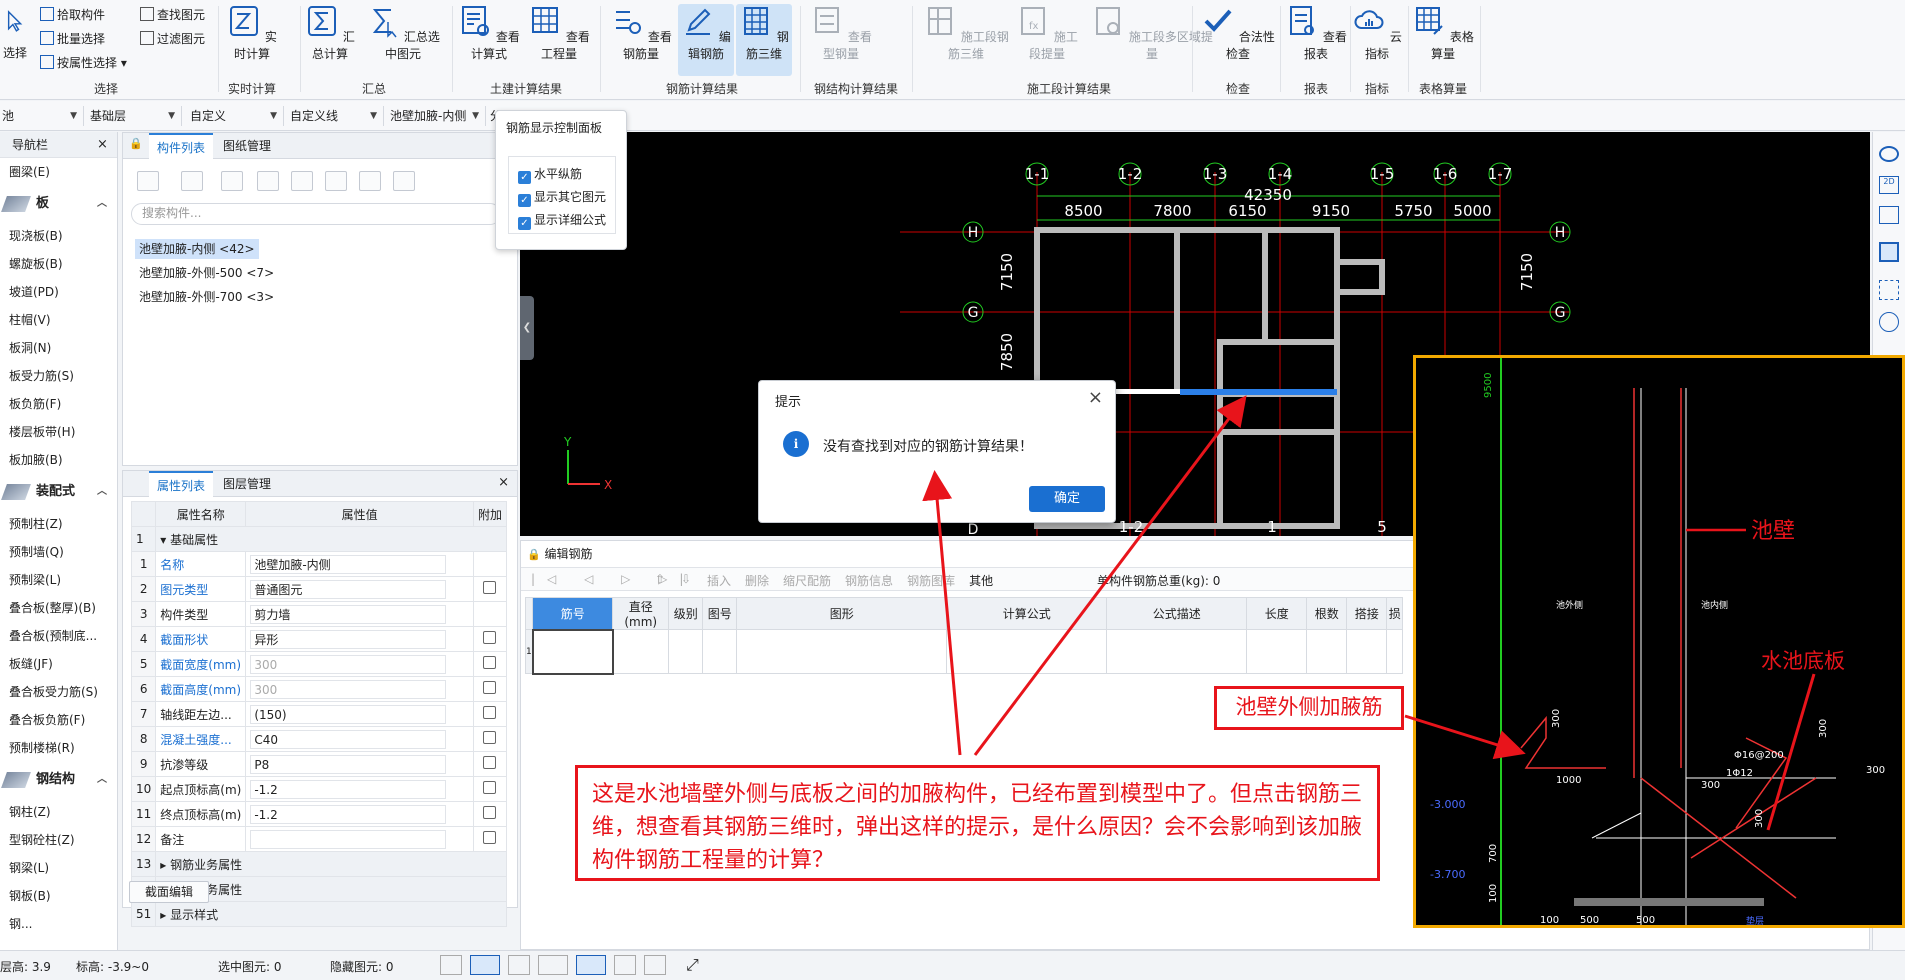 Image resolution: width=1905 pixels, height=980 pixels. I want to click on copy-component-icon, so click(192, 181).